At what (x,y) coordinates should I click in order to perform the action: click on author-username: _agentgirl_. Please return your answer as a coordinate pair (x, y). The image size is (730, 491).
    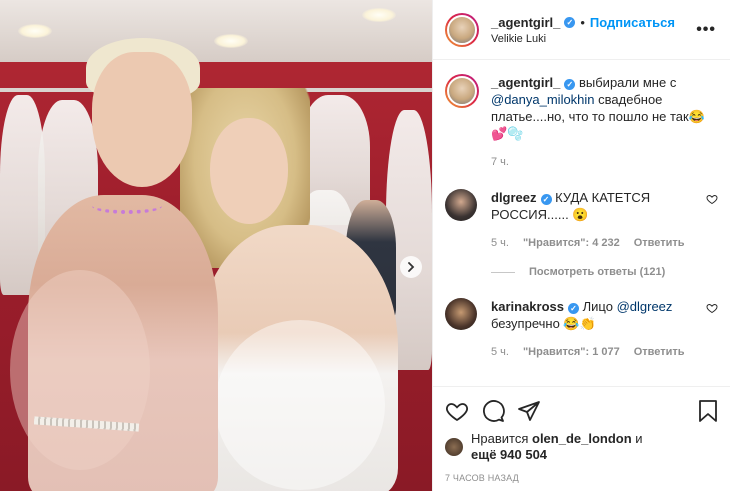
    Looking at the image, I should click on (525, 22).